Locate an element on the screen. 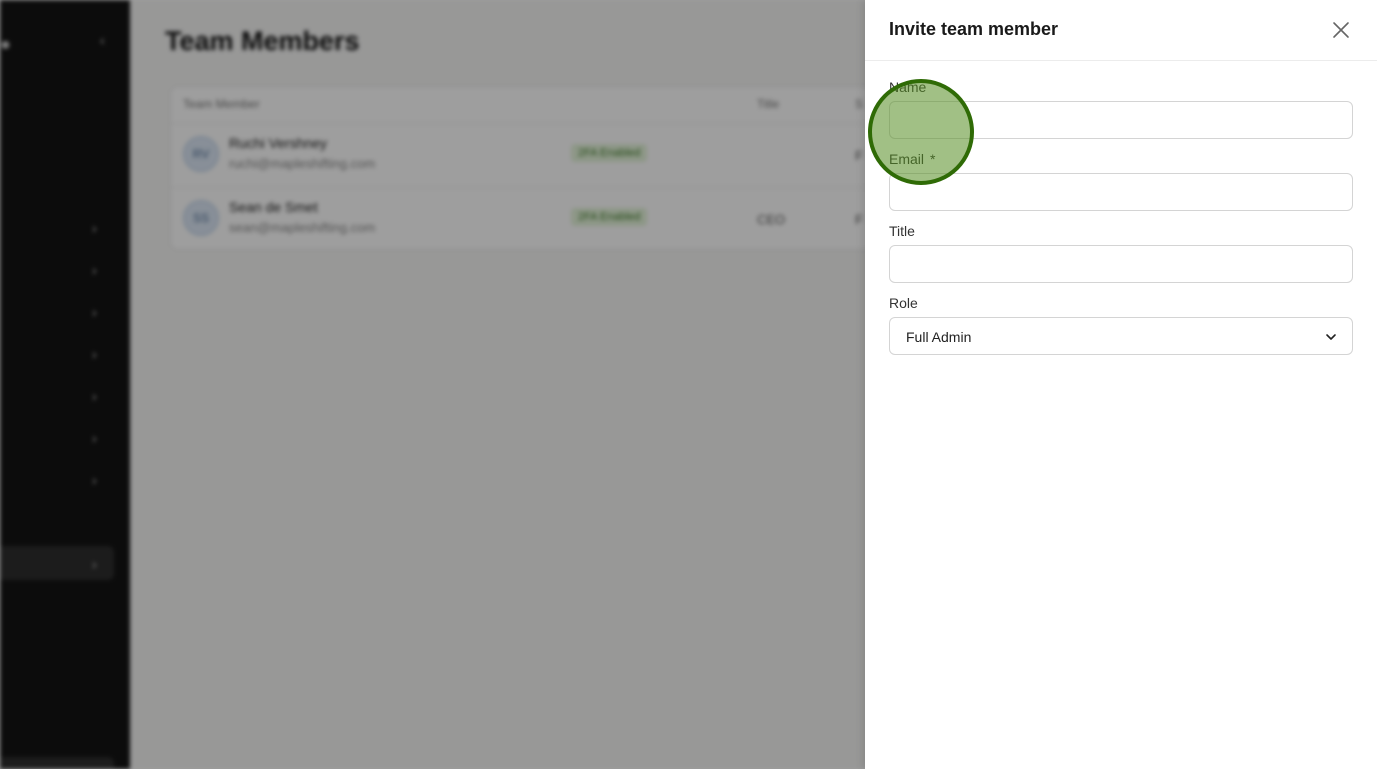  title-input is located at coordinates (1121, 264).